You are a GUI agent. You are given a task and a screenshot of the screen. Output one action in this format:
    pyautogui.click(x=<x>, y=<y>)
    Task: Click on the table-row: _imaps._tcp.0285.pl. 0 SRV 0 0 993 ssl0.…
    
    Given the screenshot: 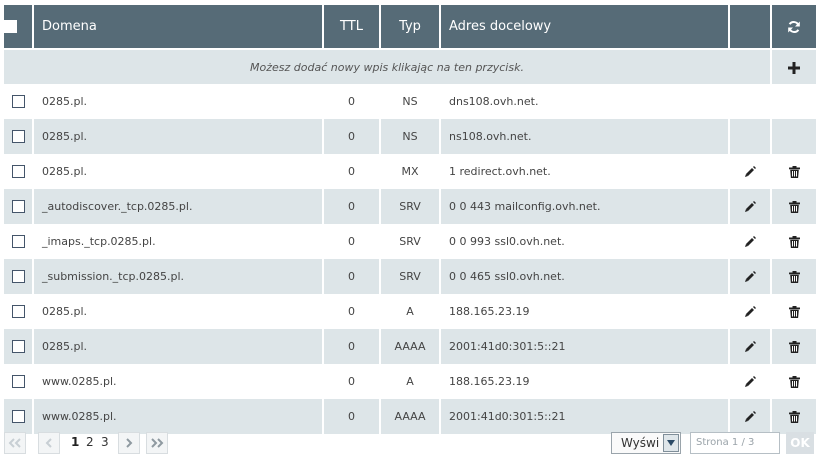 What is the action you would take?
    pyautogui.click(x=410, y=241)
    